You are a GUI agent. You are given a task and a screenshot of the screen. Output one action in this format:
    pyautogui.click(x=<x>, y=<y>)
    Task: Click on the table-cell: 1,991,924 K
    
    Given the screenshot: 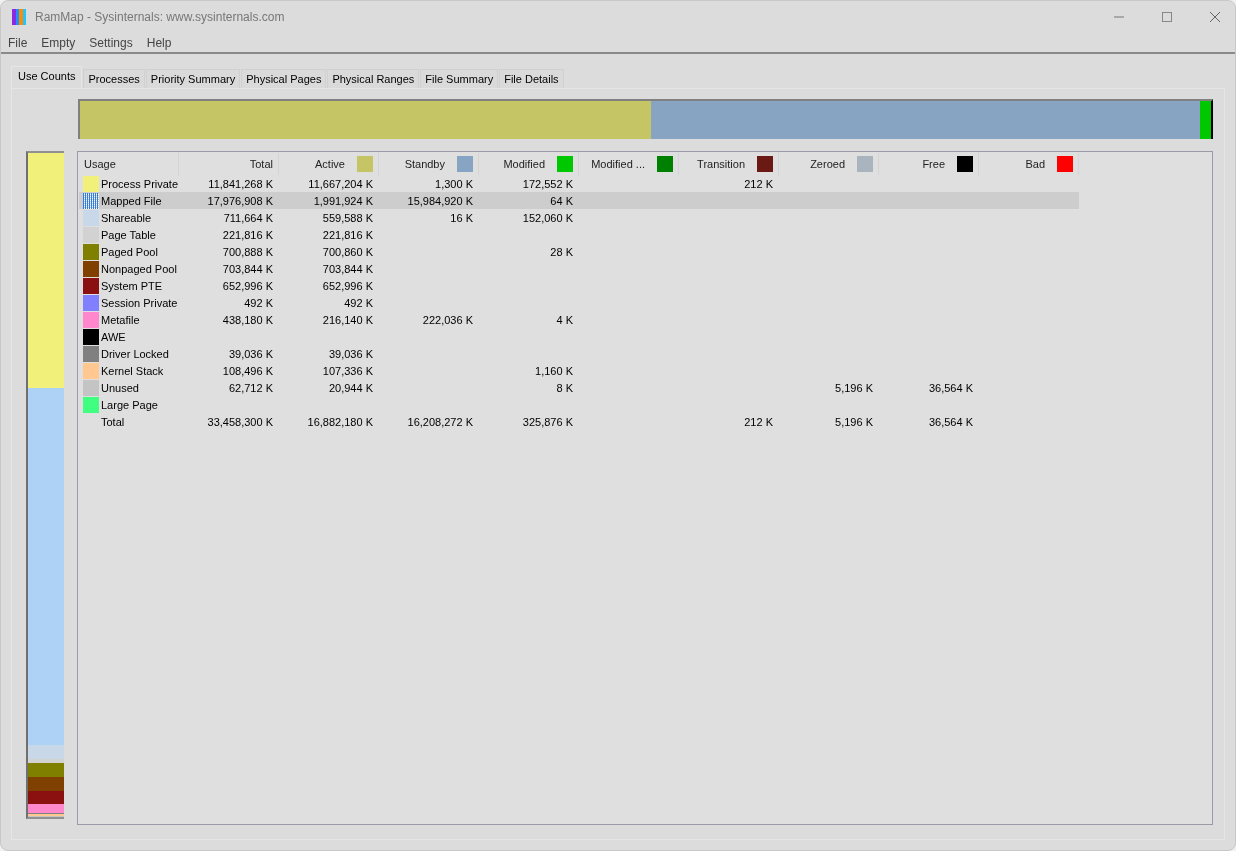 What is the action you would take?
    pyautogui.click(x=343, y=200)
    